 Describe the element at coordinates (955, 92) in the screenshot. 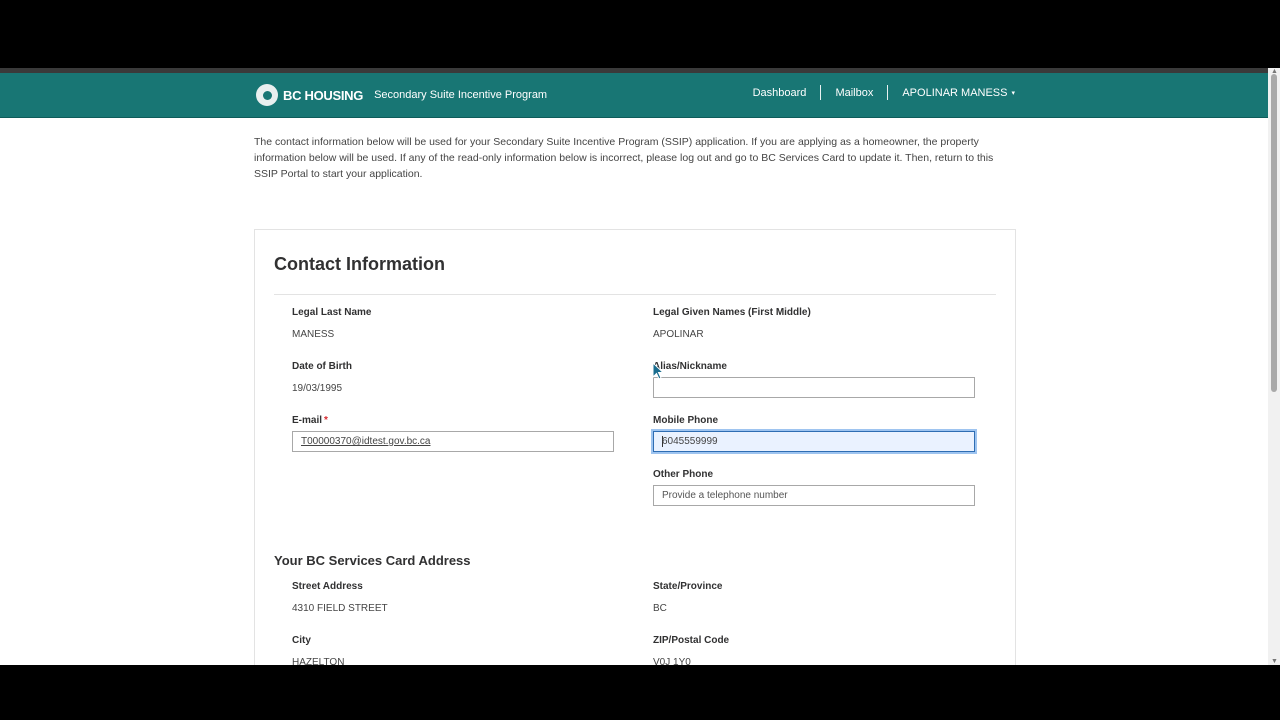

I see `user-name: APOLINAR MANESS` at that location.